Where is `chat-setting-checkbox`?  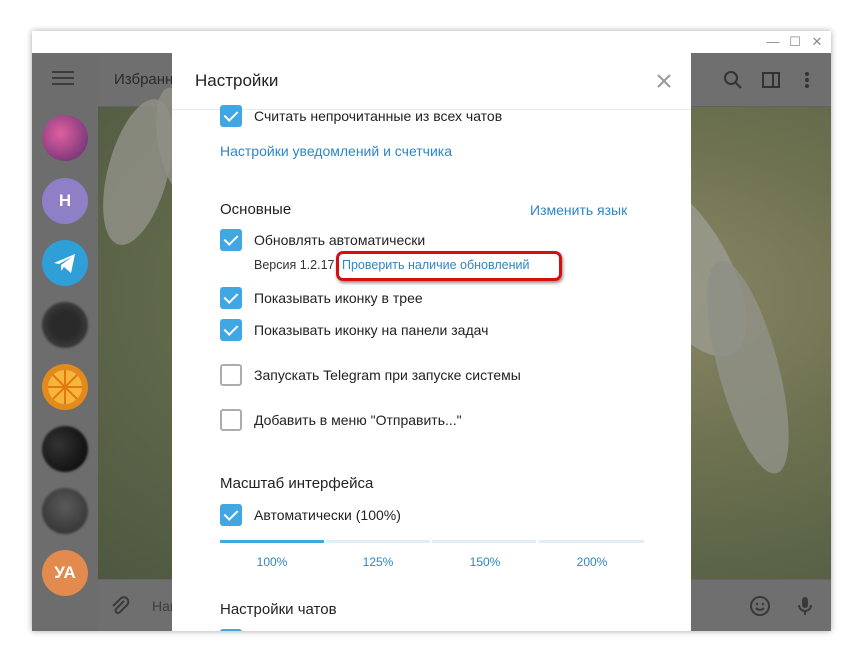 chat-setting-checkbox is located at coordinates (231, 630).